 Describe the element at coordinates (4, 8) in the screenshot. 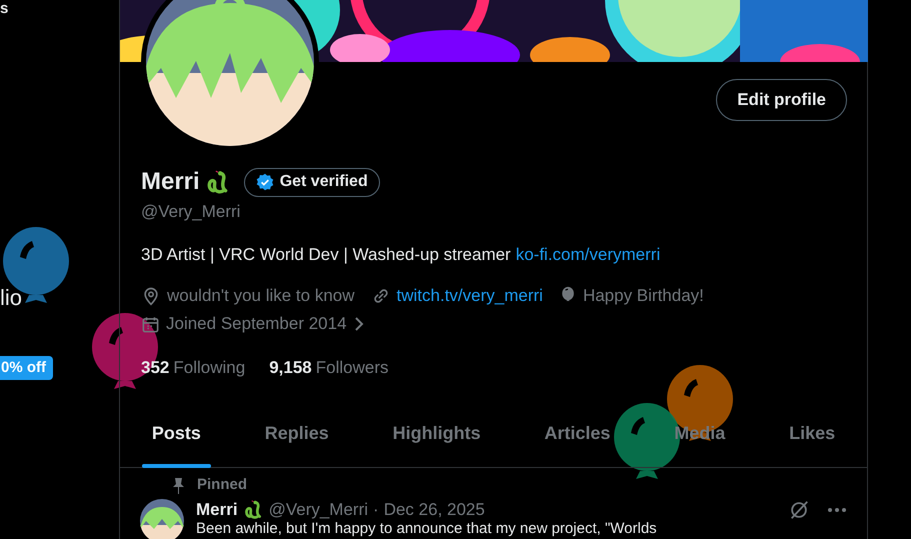

I see `sidebar-text: s` at that location.